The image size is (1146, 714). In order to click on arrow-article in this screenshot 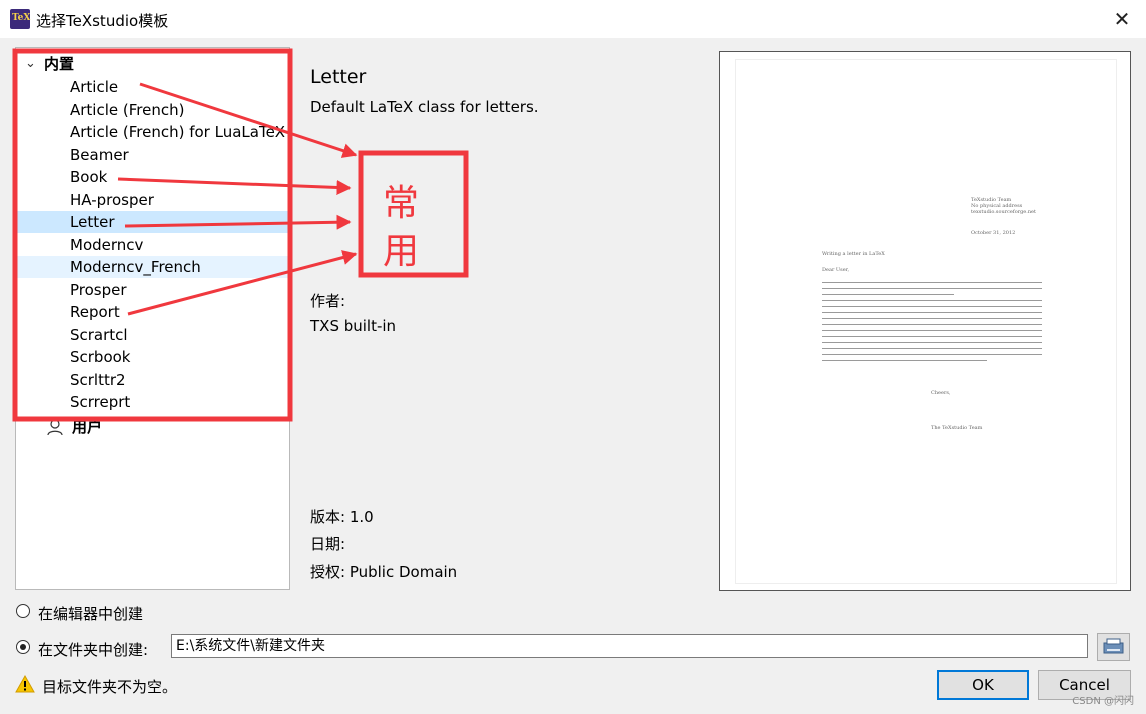, I will do `click(248, 120)`.